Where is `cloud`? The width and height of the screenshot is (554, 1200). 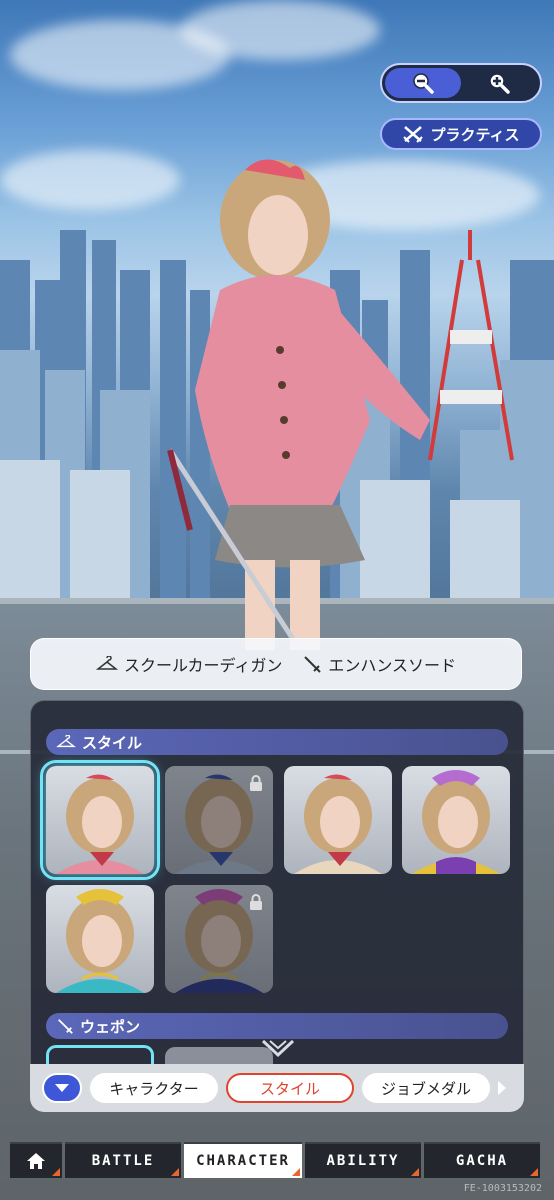 cloud is located at coordinates (280, 30).